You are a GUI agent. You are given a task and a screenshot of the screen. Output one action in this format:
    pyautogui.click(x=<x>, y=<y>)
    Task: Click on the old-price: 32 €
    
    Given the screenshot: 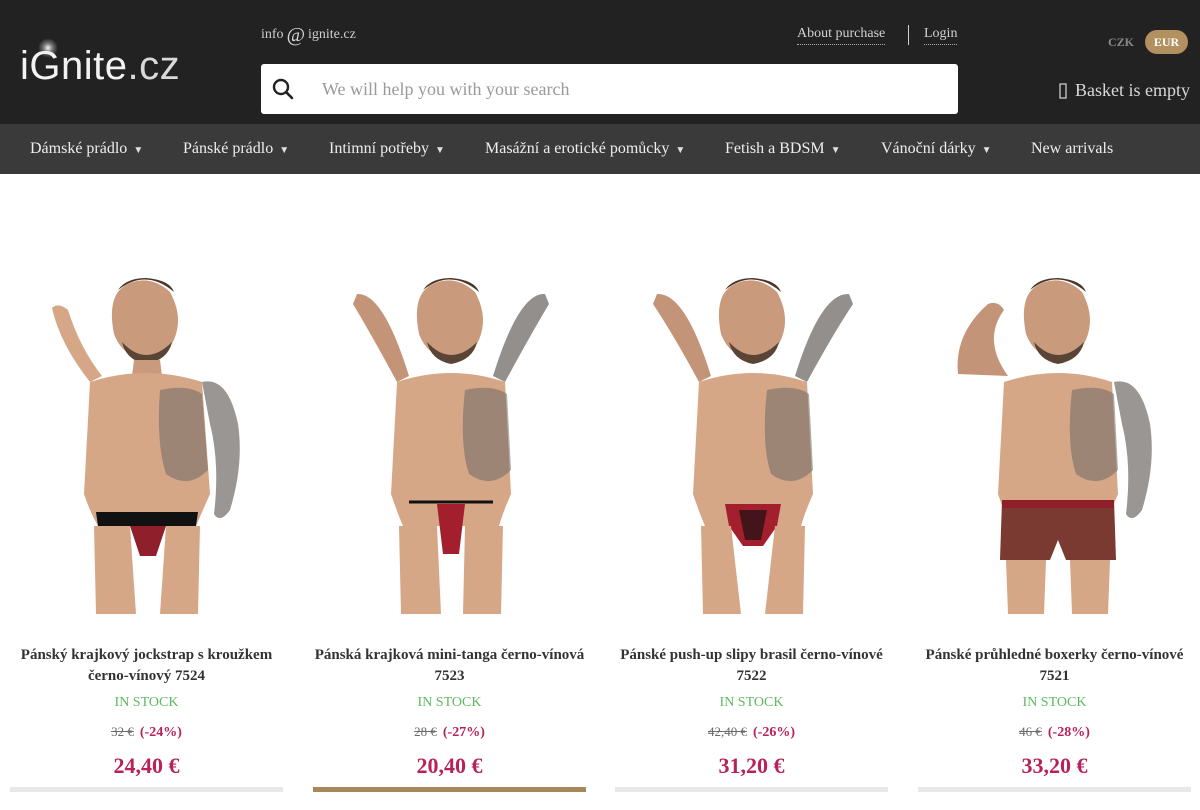 What is the action you would take?
    pyautogui.click(x=122, y=731)
    